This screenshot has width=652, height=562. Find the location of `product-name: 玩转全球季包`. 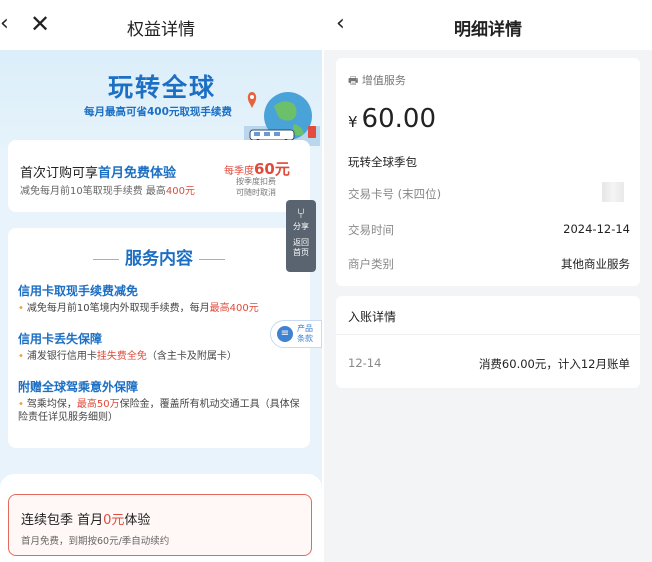

product-name: 玩转全球季包 is located at coordinates (382, 162).